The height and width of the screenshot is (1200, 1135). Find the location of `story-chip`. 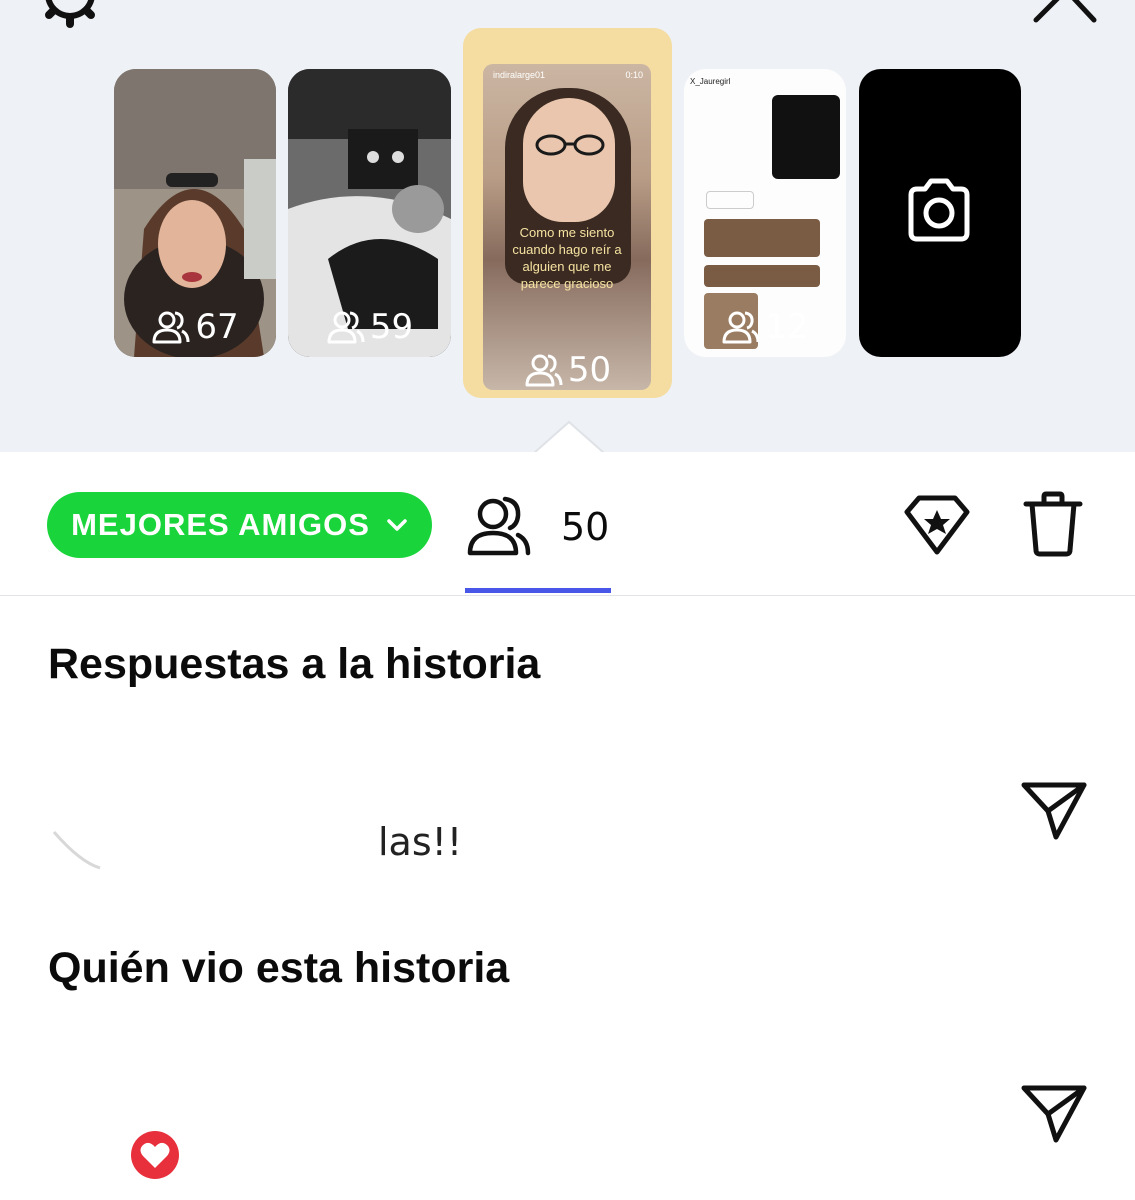

story-chip is located at coordinates (730, 200).